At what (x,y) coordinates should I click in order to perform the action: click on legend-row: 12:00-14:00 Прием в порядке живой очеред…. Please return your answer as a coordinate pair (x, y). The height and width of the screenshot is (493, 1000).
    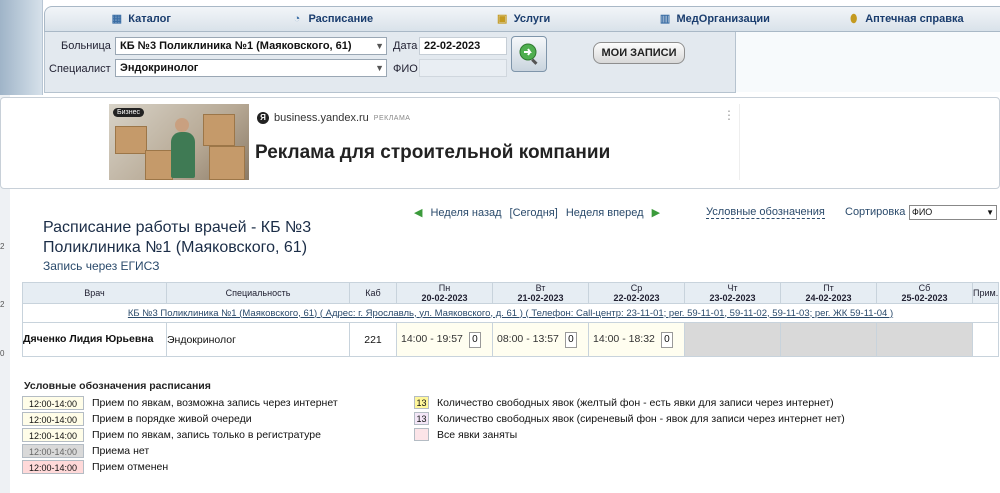
    Looking at the image, I should click on (137, 419).